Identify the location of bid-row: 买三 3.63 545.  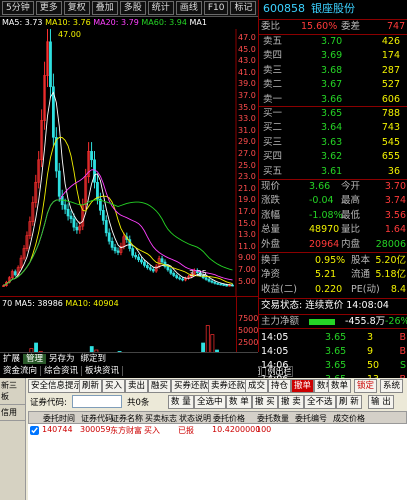
(333, 143).